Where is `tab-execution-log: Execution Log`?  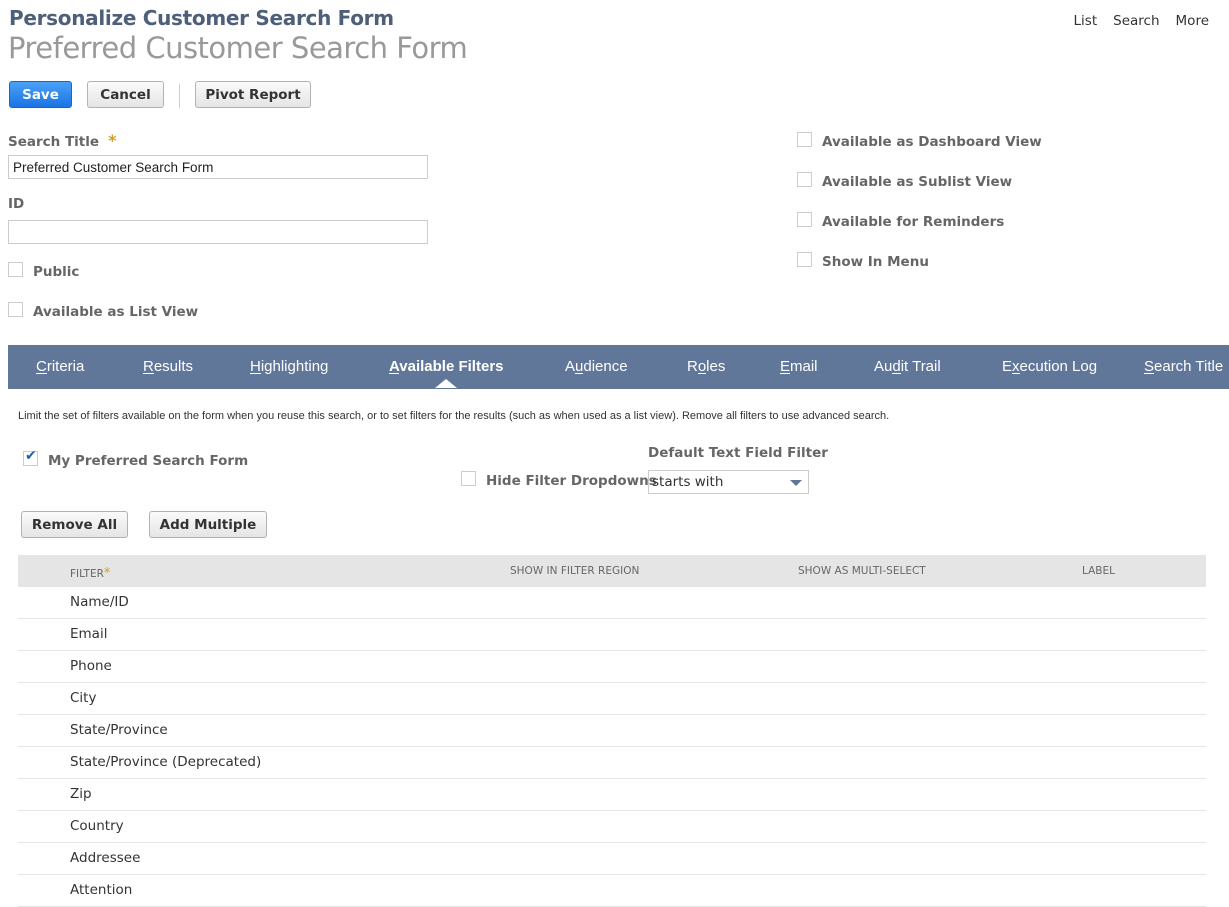 tab-execution-log: Execution Log is located at coordinates (1049, 366).